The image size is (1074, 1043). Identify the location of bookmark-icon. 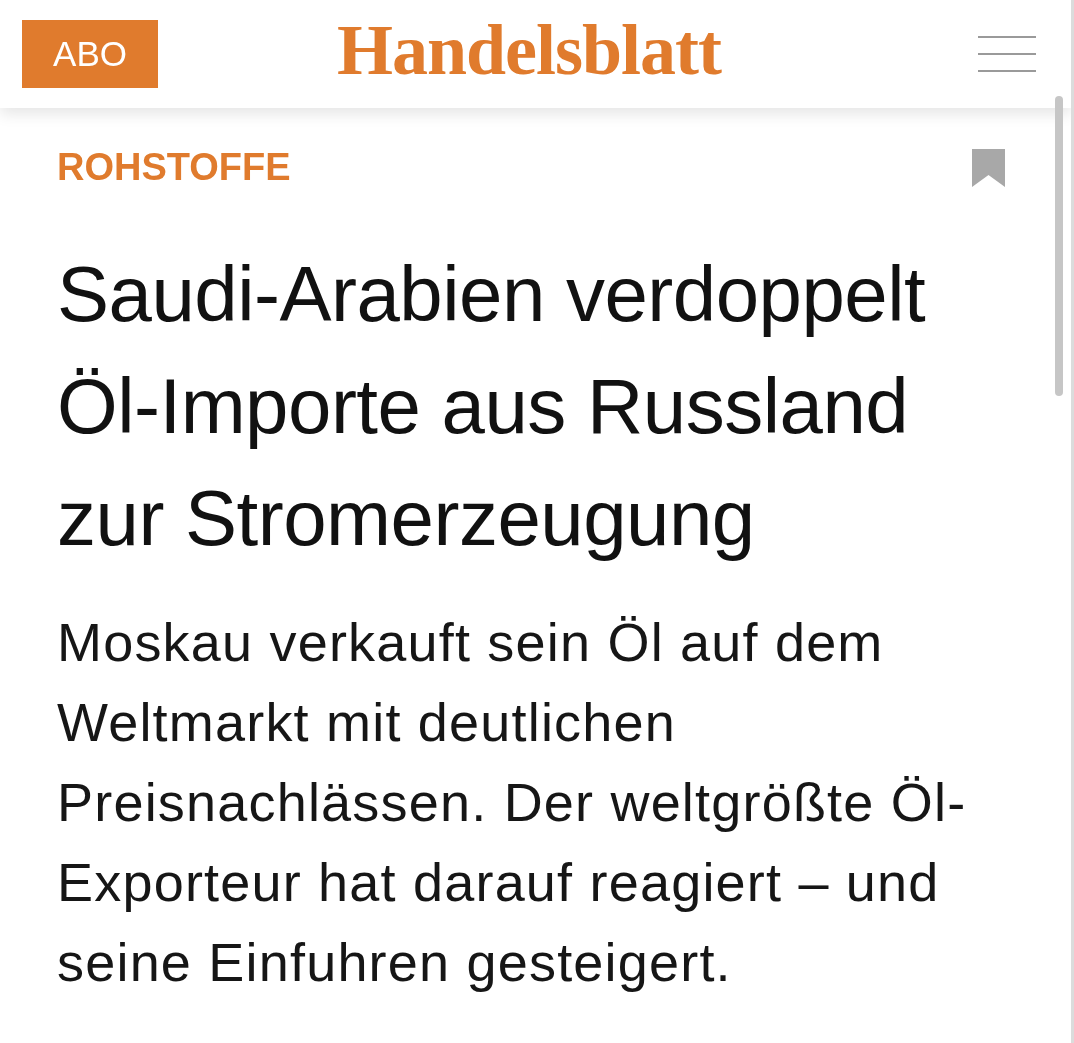
(988, 167).